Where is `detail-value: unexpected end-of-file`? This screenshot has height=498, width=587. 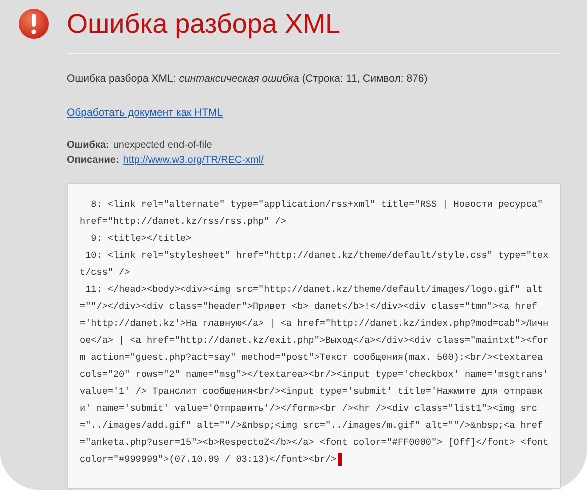
detail-value: unexpected end-of-file is located at coordinates (162, 145).